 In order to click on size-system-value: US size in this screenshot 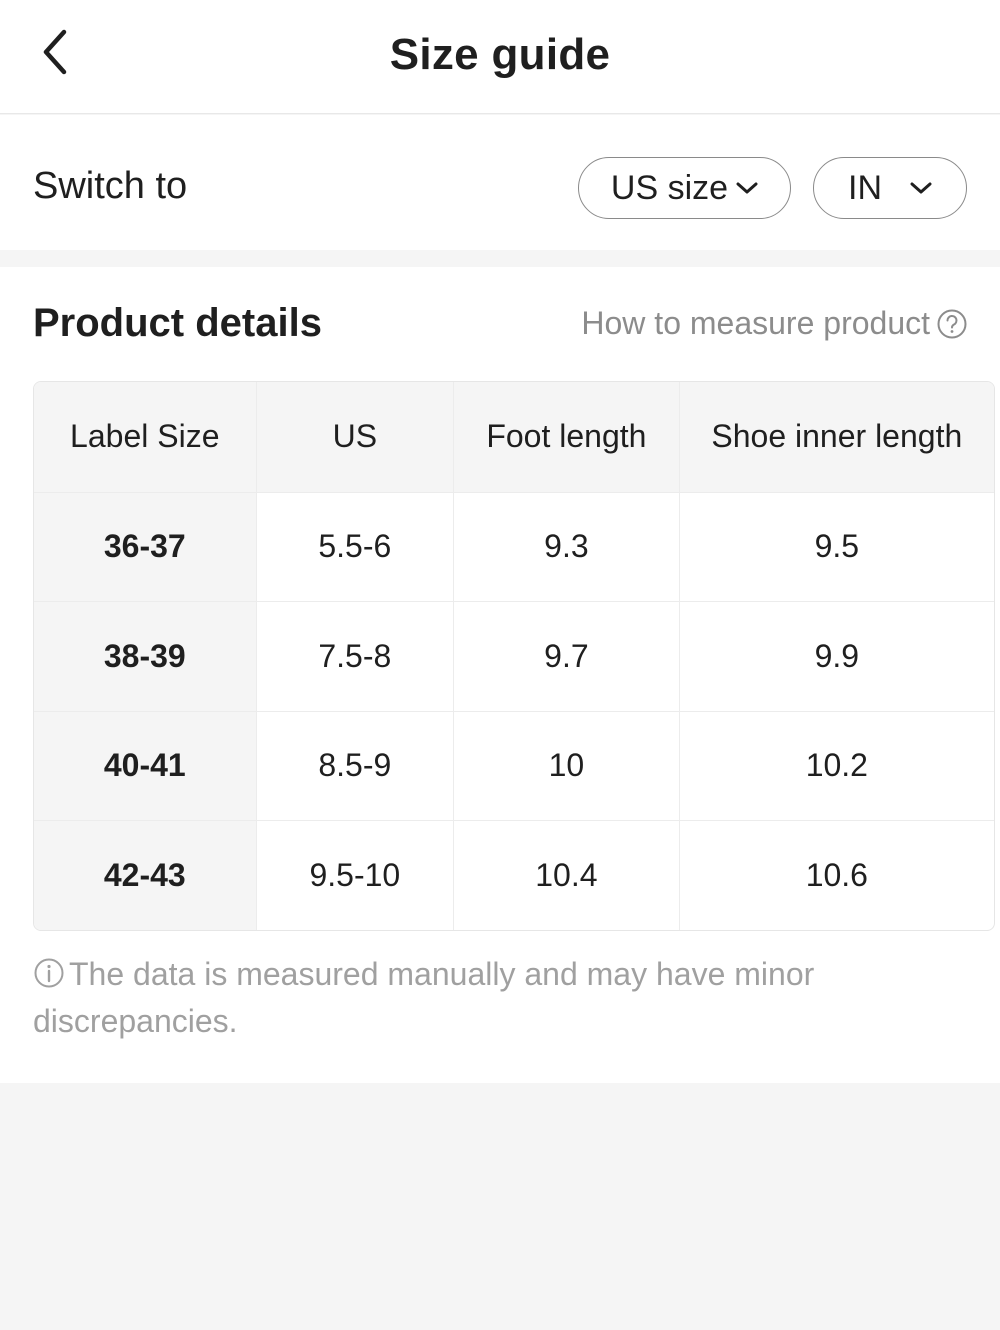, I will do `click(669, 187)`.